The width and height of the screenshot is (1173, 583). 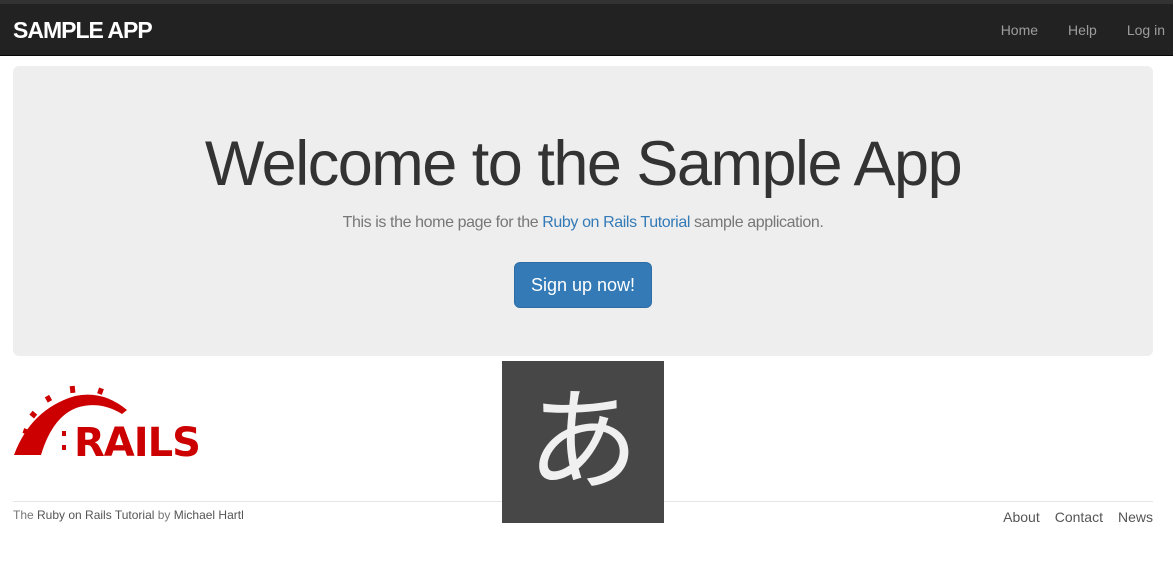 I want to click on main-nav: Home Help Log in, so click(x=1079, y=30).